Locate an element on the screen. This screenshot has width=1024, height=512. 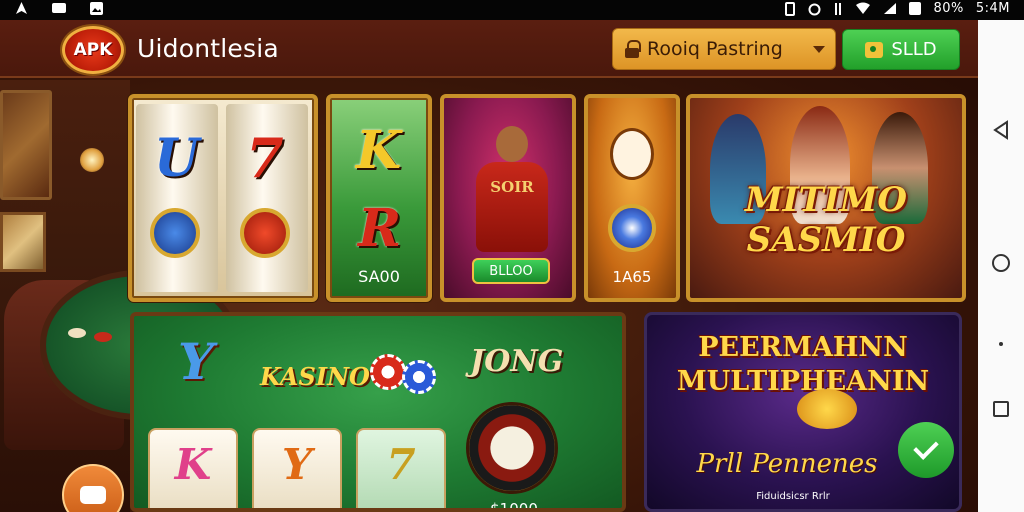
slot-button-label: SLLD is located at coordinates (914, 49).